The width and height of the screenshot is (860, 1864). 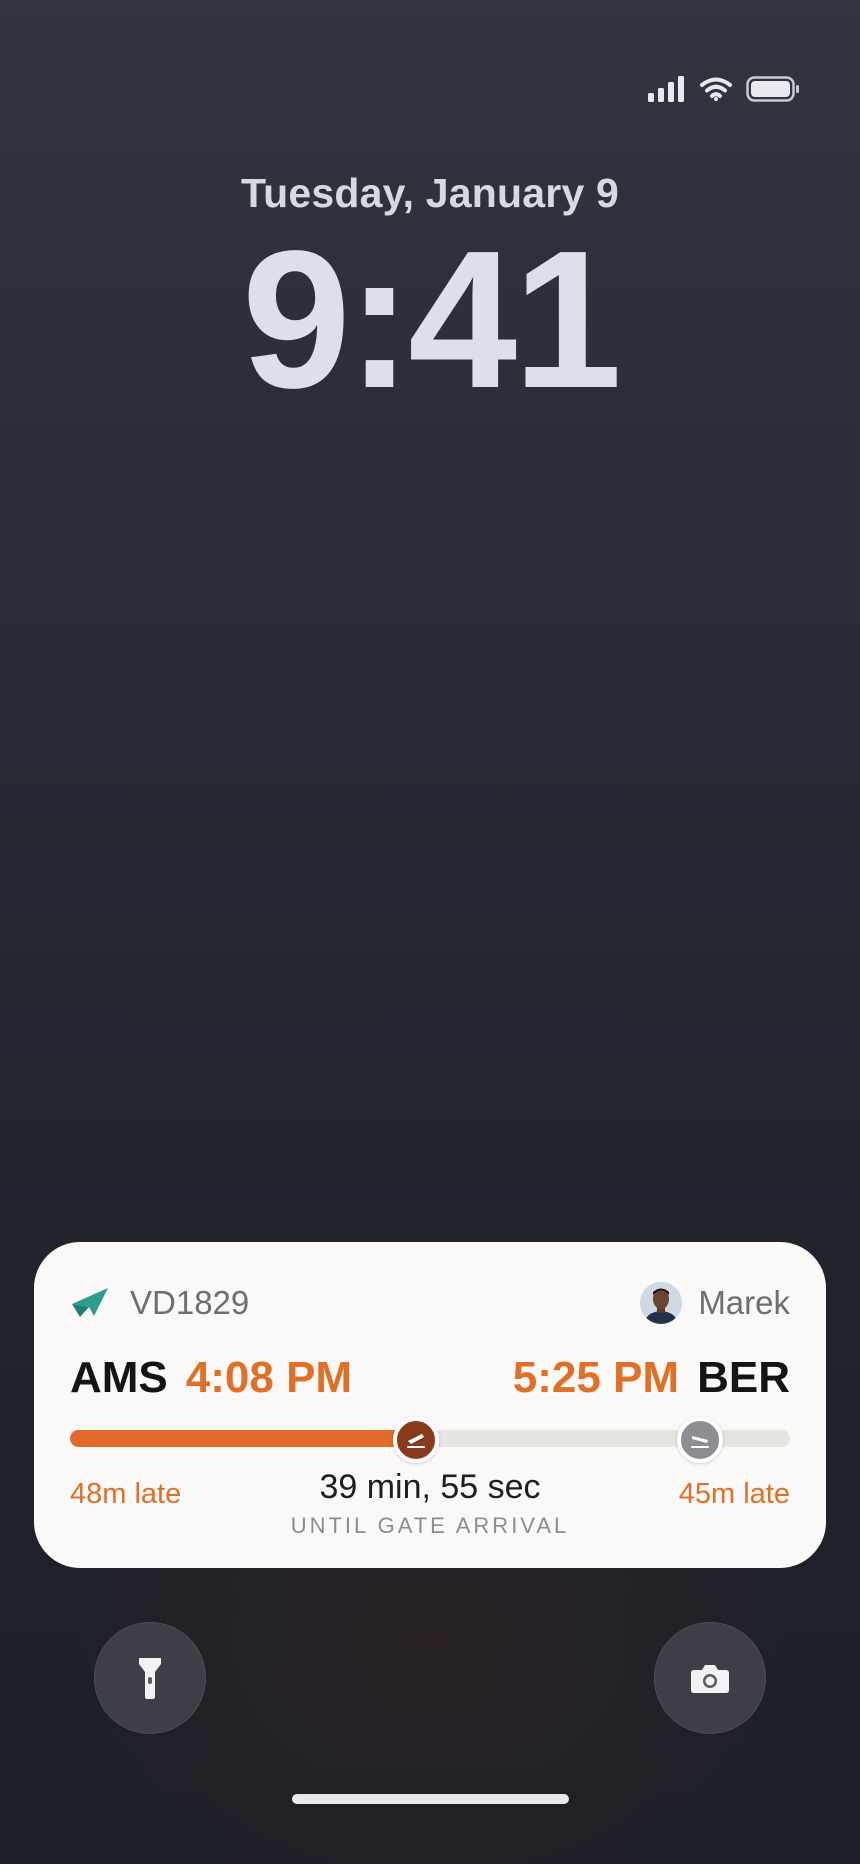 I want to click on flight-id: VD1829, so click(x=159, y=1303).